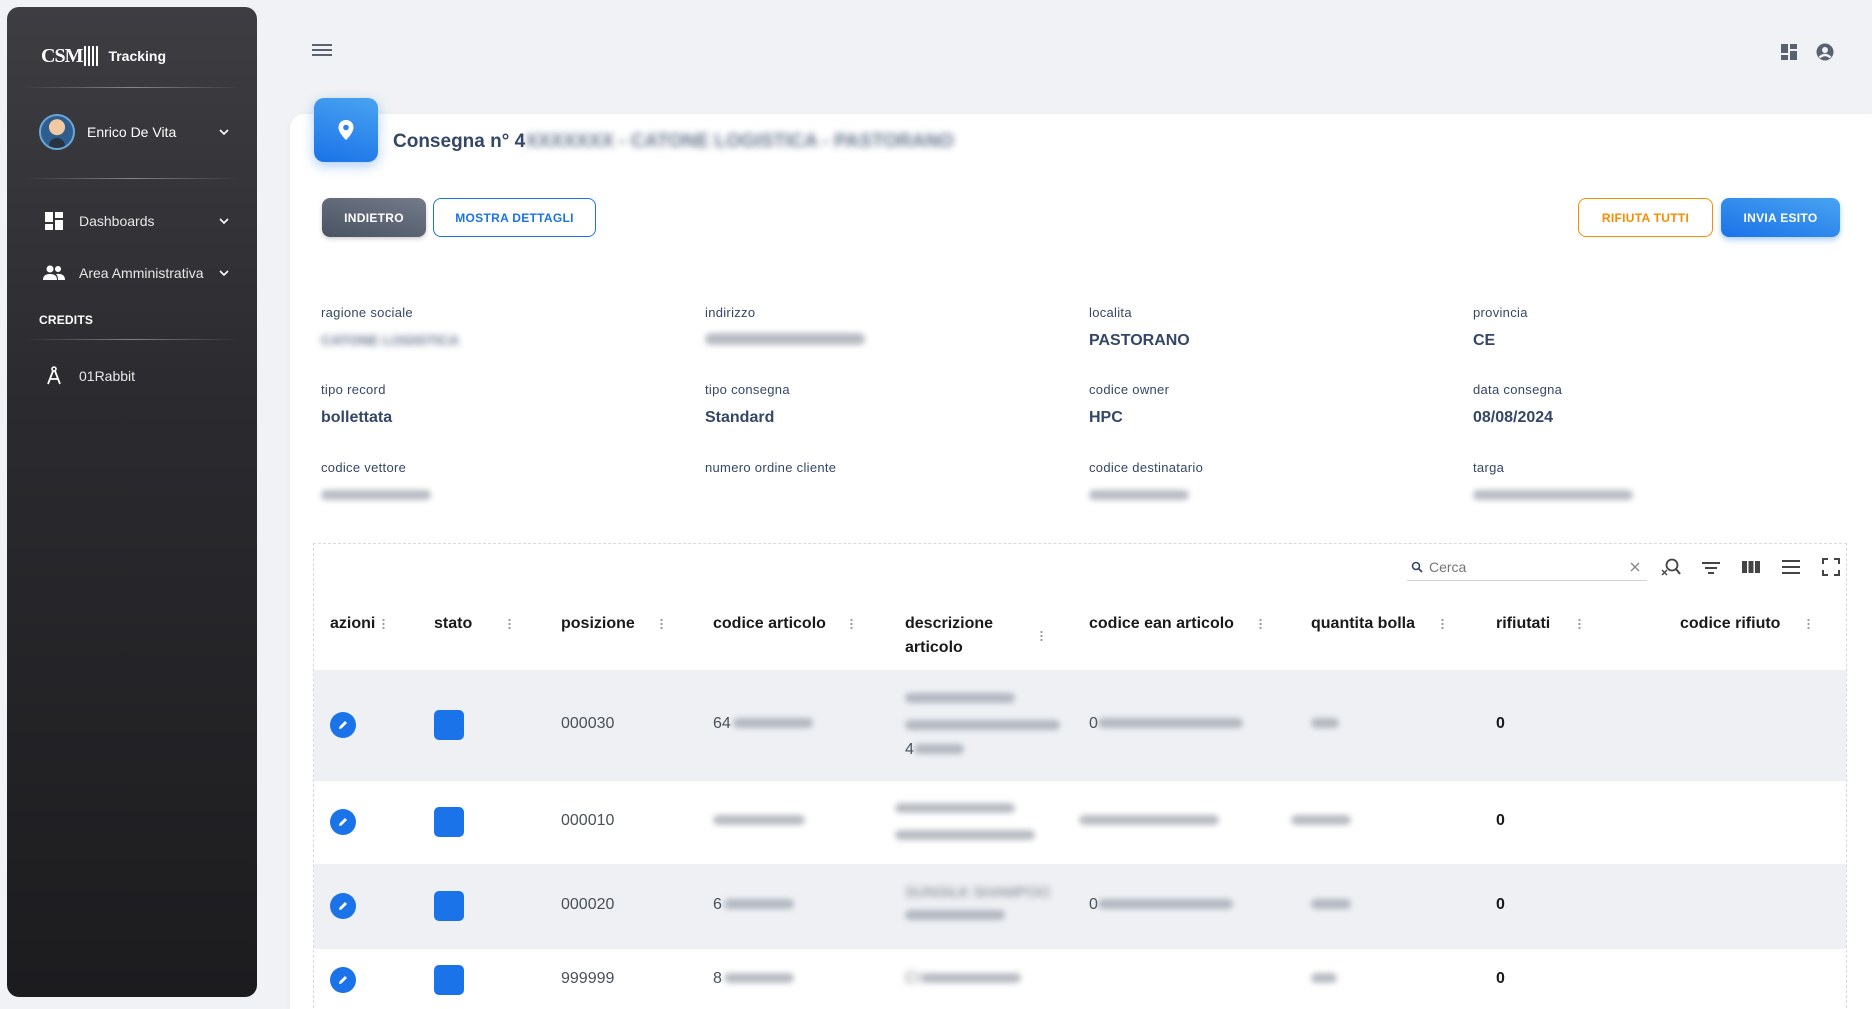  Describe the element at coordinates (588, 723) in the screenshot. I see `cell-posizione: 000030` at that location.